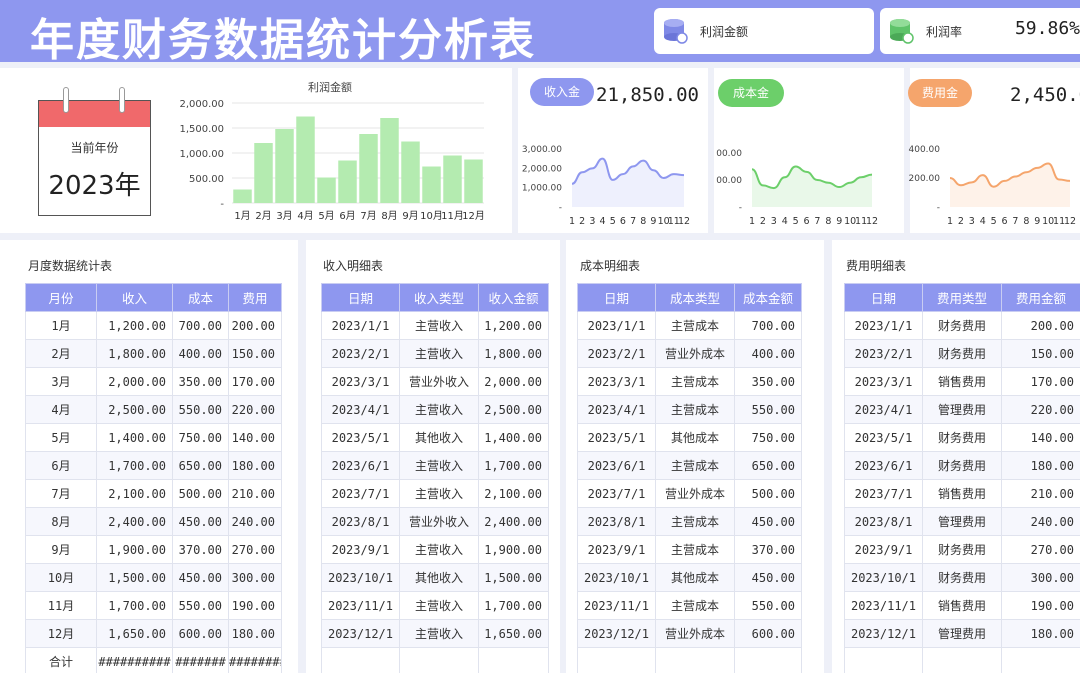 The image size is (1080, 673). What do you see at coordinates (200, 297) in the screenshot?
I see `col-header: 成本` at bounding box center [200, 297].